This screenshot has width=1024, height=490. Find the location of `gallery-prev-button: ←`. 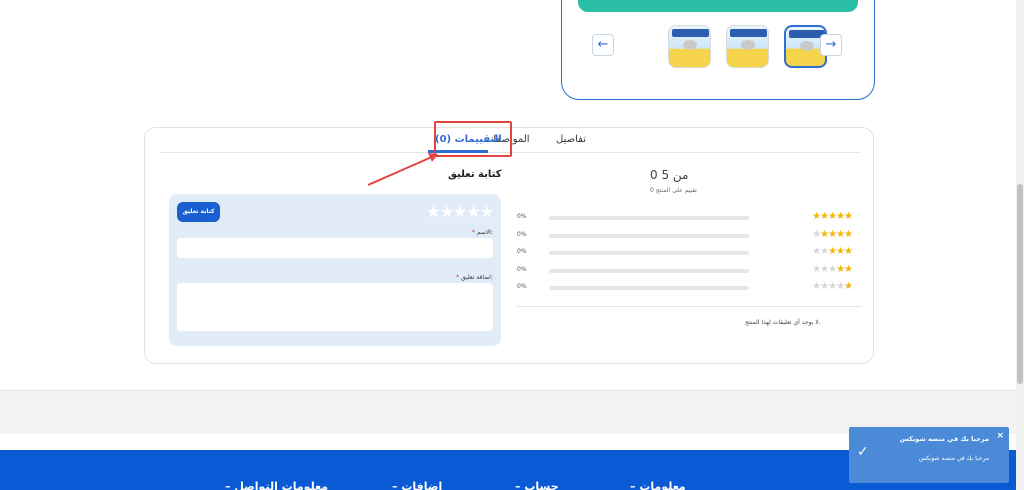

gallery-prev-button: ← is located at coordinates (603, 45).